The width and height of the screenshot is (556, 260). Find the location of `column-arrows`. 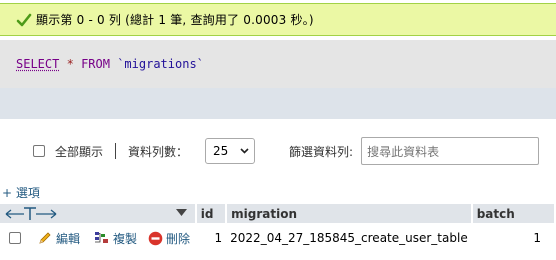

column-arrows is located at coordinates (97, 213).